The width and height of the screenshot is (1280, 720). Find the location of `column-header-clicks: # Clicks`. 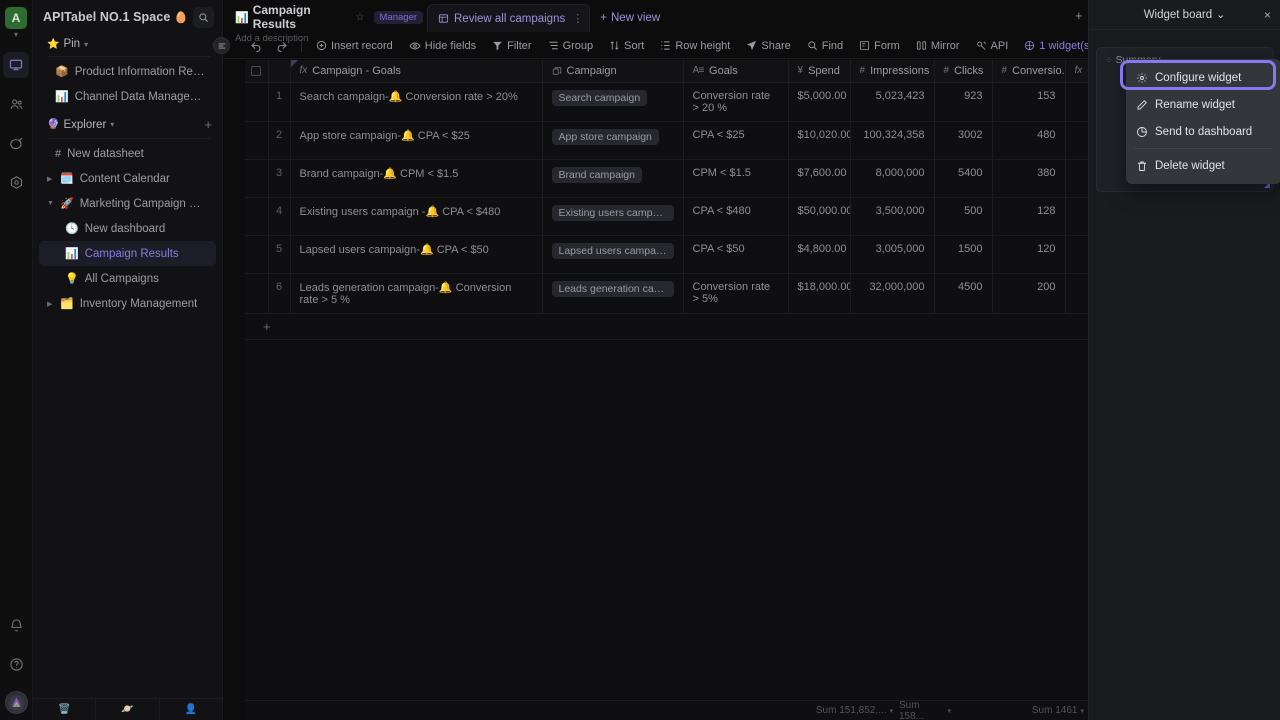

column-header-clicks: # Clicks is located at coordinates (963, 71).